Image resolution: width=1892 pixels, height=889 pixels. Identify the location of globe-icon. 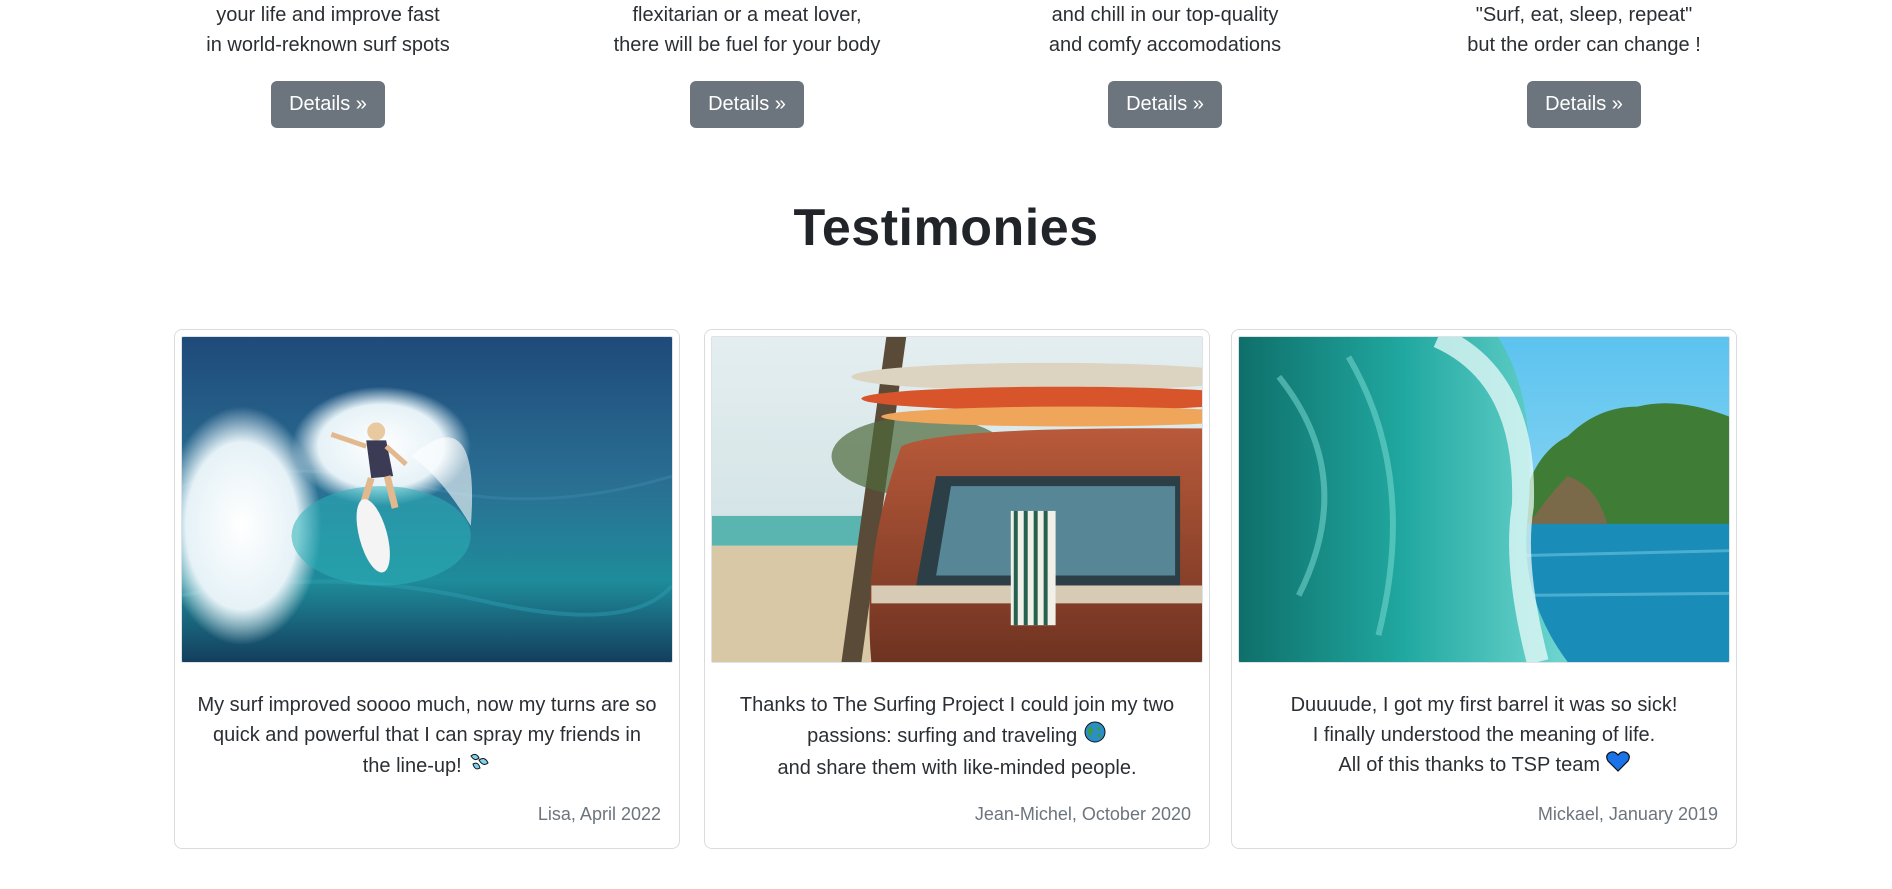
(1095, 736).